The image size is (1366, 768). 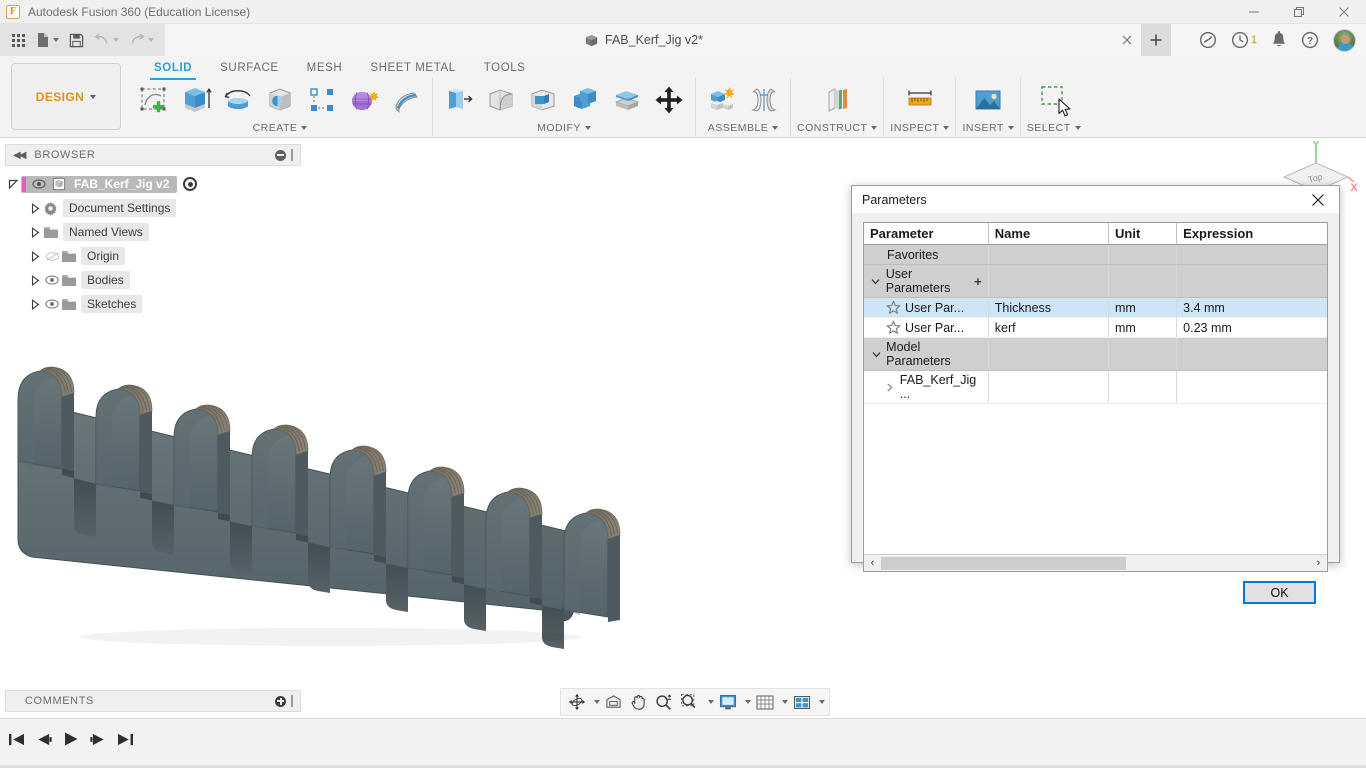 I want to click on scrollbar-track, so click(x=1095, y=563).